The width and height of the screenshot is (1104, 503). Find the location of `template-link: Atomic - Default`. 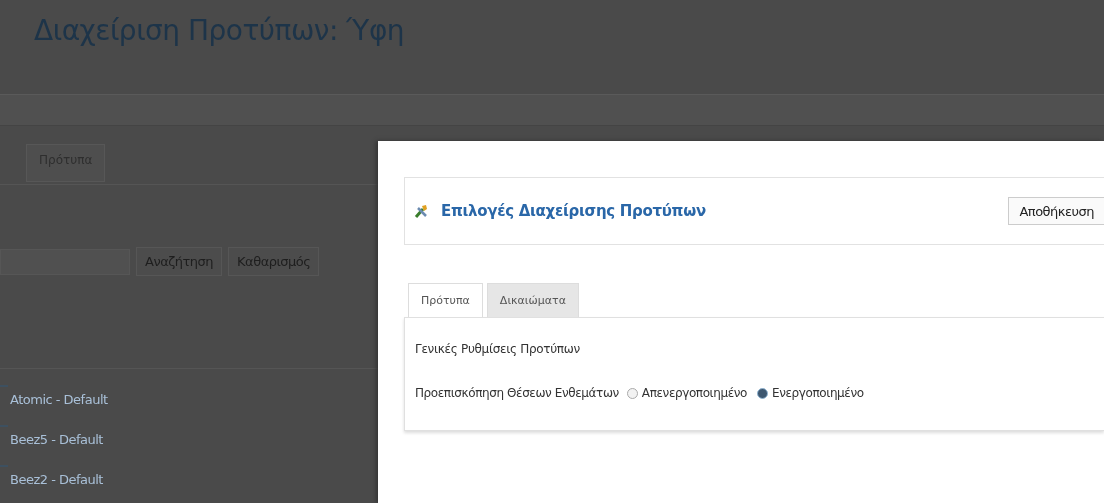

template-link: Atomic - Default is located at coordinates (59, 399).